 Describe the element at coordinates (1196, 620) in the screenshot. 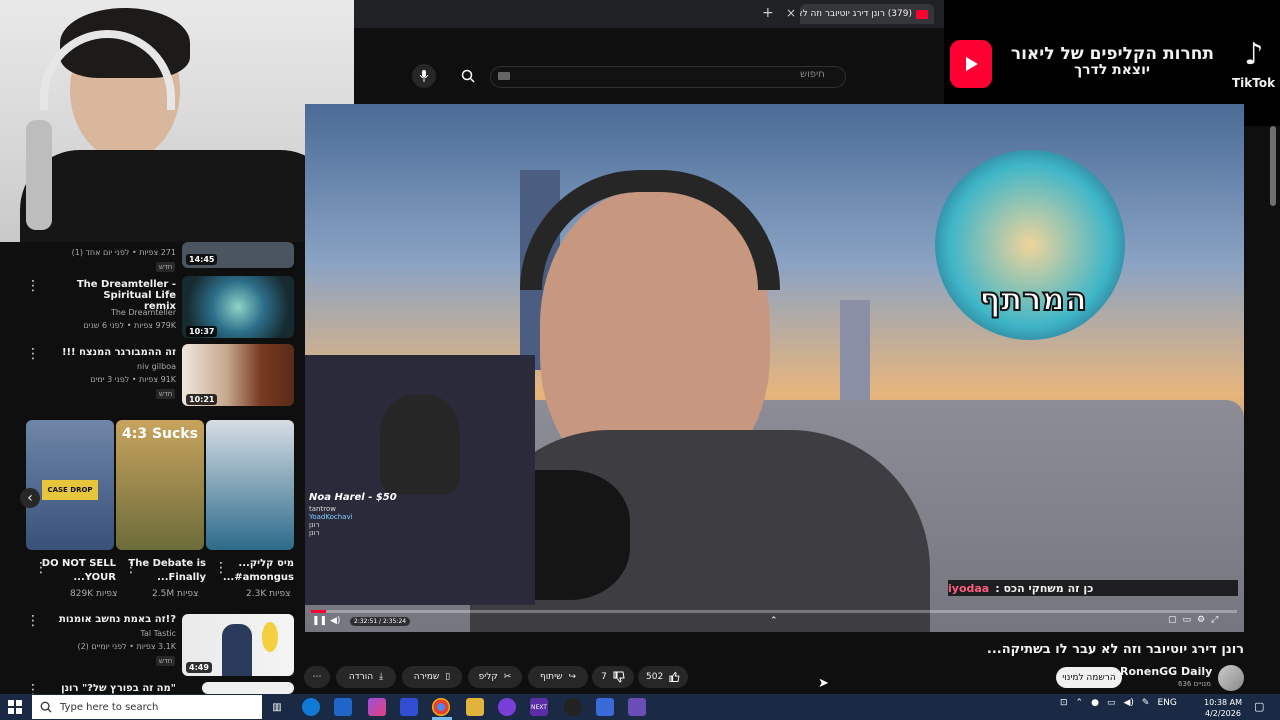

I see `player-right-controls: ▢▭⚙⤢` at that location.